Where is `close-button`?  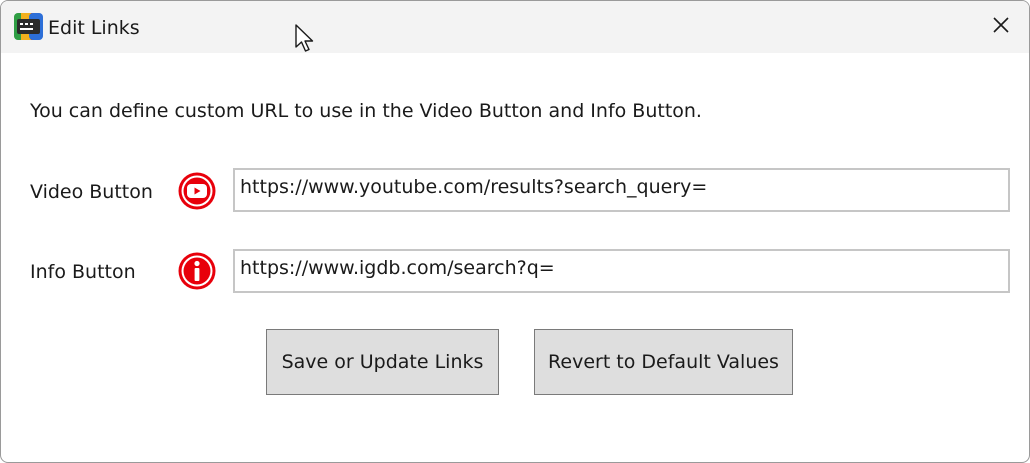 close-button is located at coordinates (1001, 27).